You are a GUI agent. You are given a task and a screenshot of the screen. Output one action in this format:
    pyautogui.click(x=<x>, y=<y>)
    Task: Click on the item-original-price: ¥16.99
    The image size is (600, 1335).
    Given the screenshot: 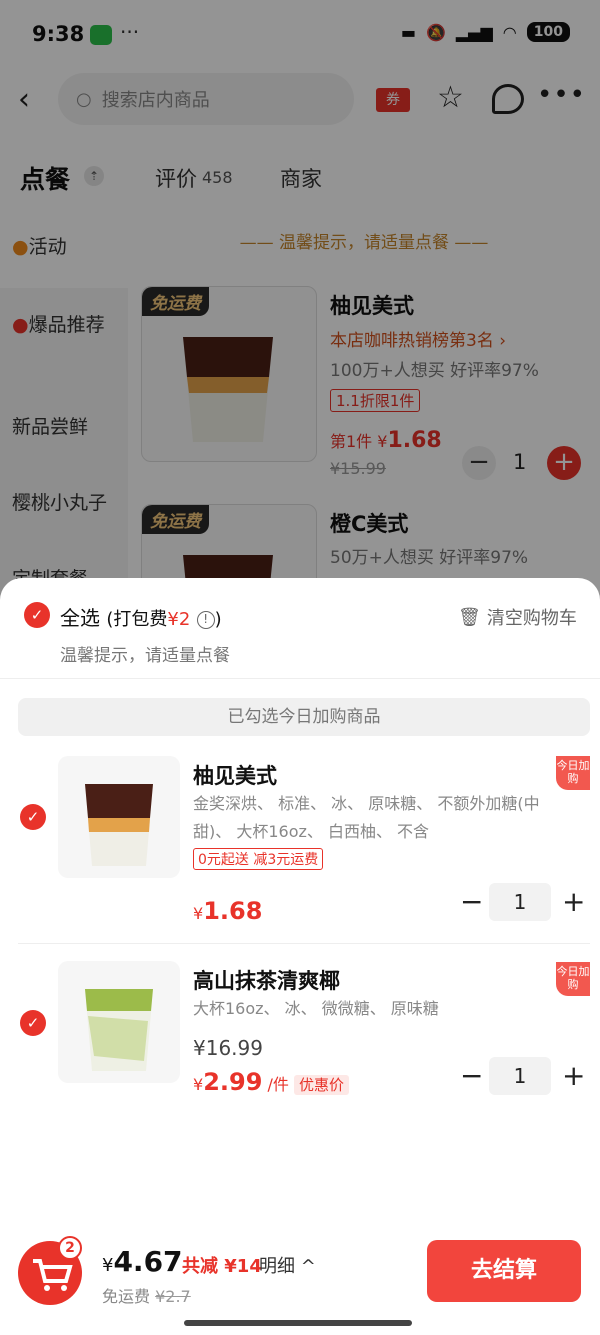 What is the action you would take?
    pyautogui.click(x=228, y=1048)
    